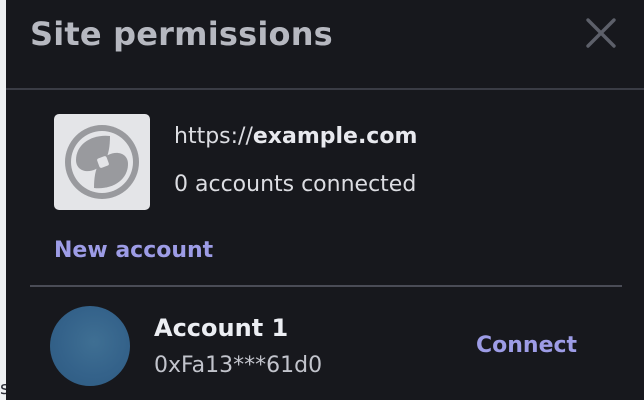 The height and width of the screenshot is (400, 644). Describe the element at coordinates (213, 136) in the screenshot. I see `site-url-scheme: https://` at that location.